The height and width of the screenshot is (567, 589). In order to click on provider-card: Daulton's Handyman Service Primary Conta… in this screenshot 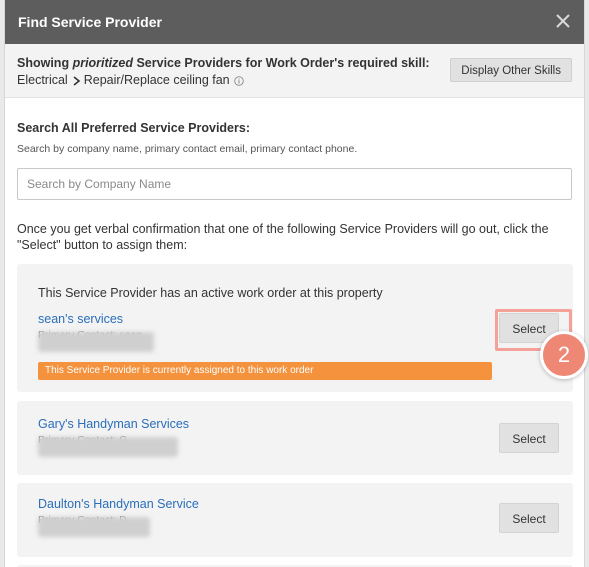, I will do `click(295, 520)`.